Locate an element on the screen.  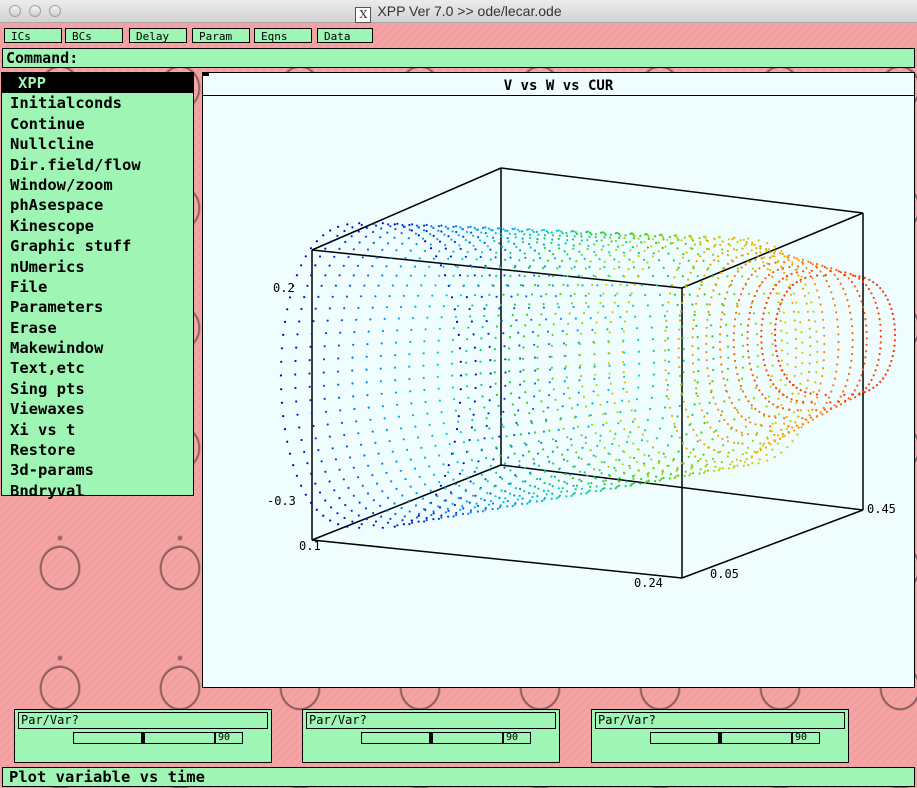
menu-item-graphic-stuff: Graphic stuff is located at coordinates (97, 246).